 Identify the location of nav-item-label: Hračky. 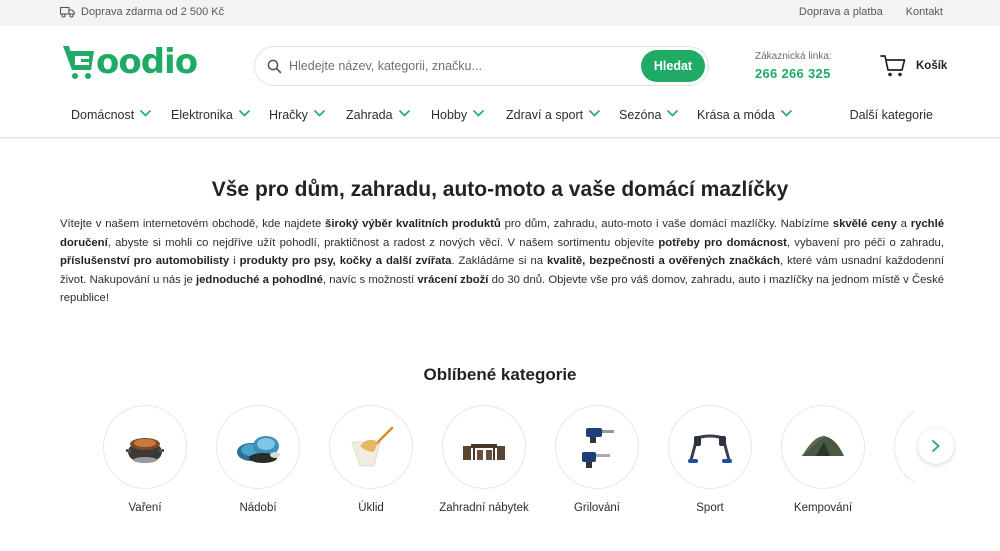
(288, 115).